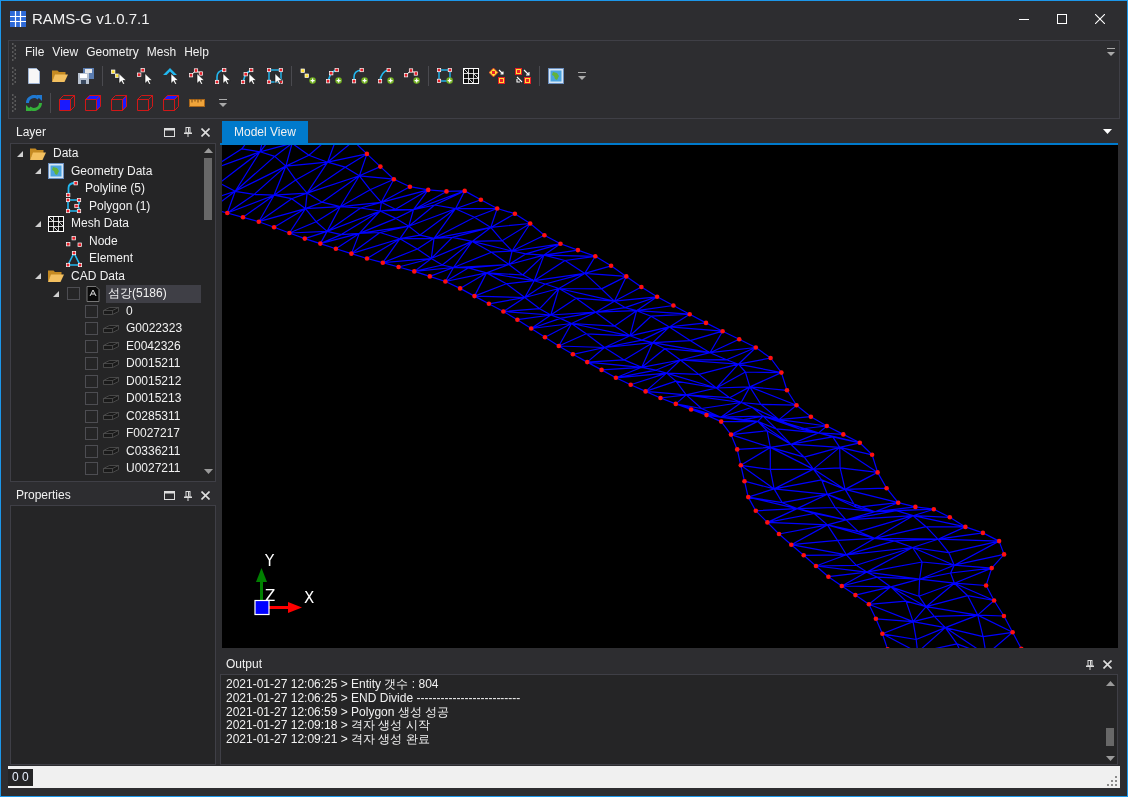 Image resolution: width=1128 pixels, height=797 pixels. I want to click on tree-item: Polygon (1), so click(120, 206).